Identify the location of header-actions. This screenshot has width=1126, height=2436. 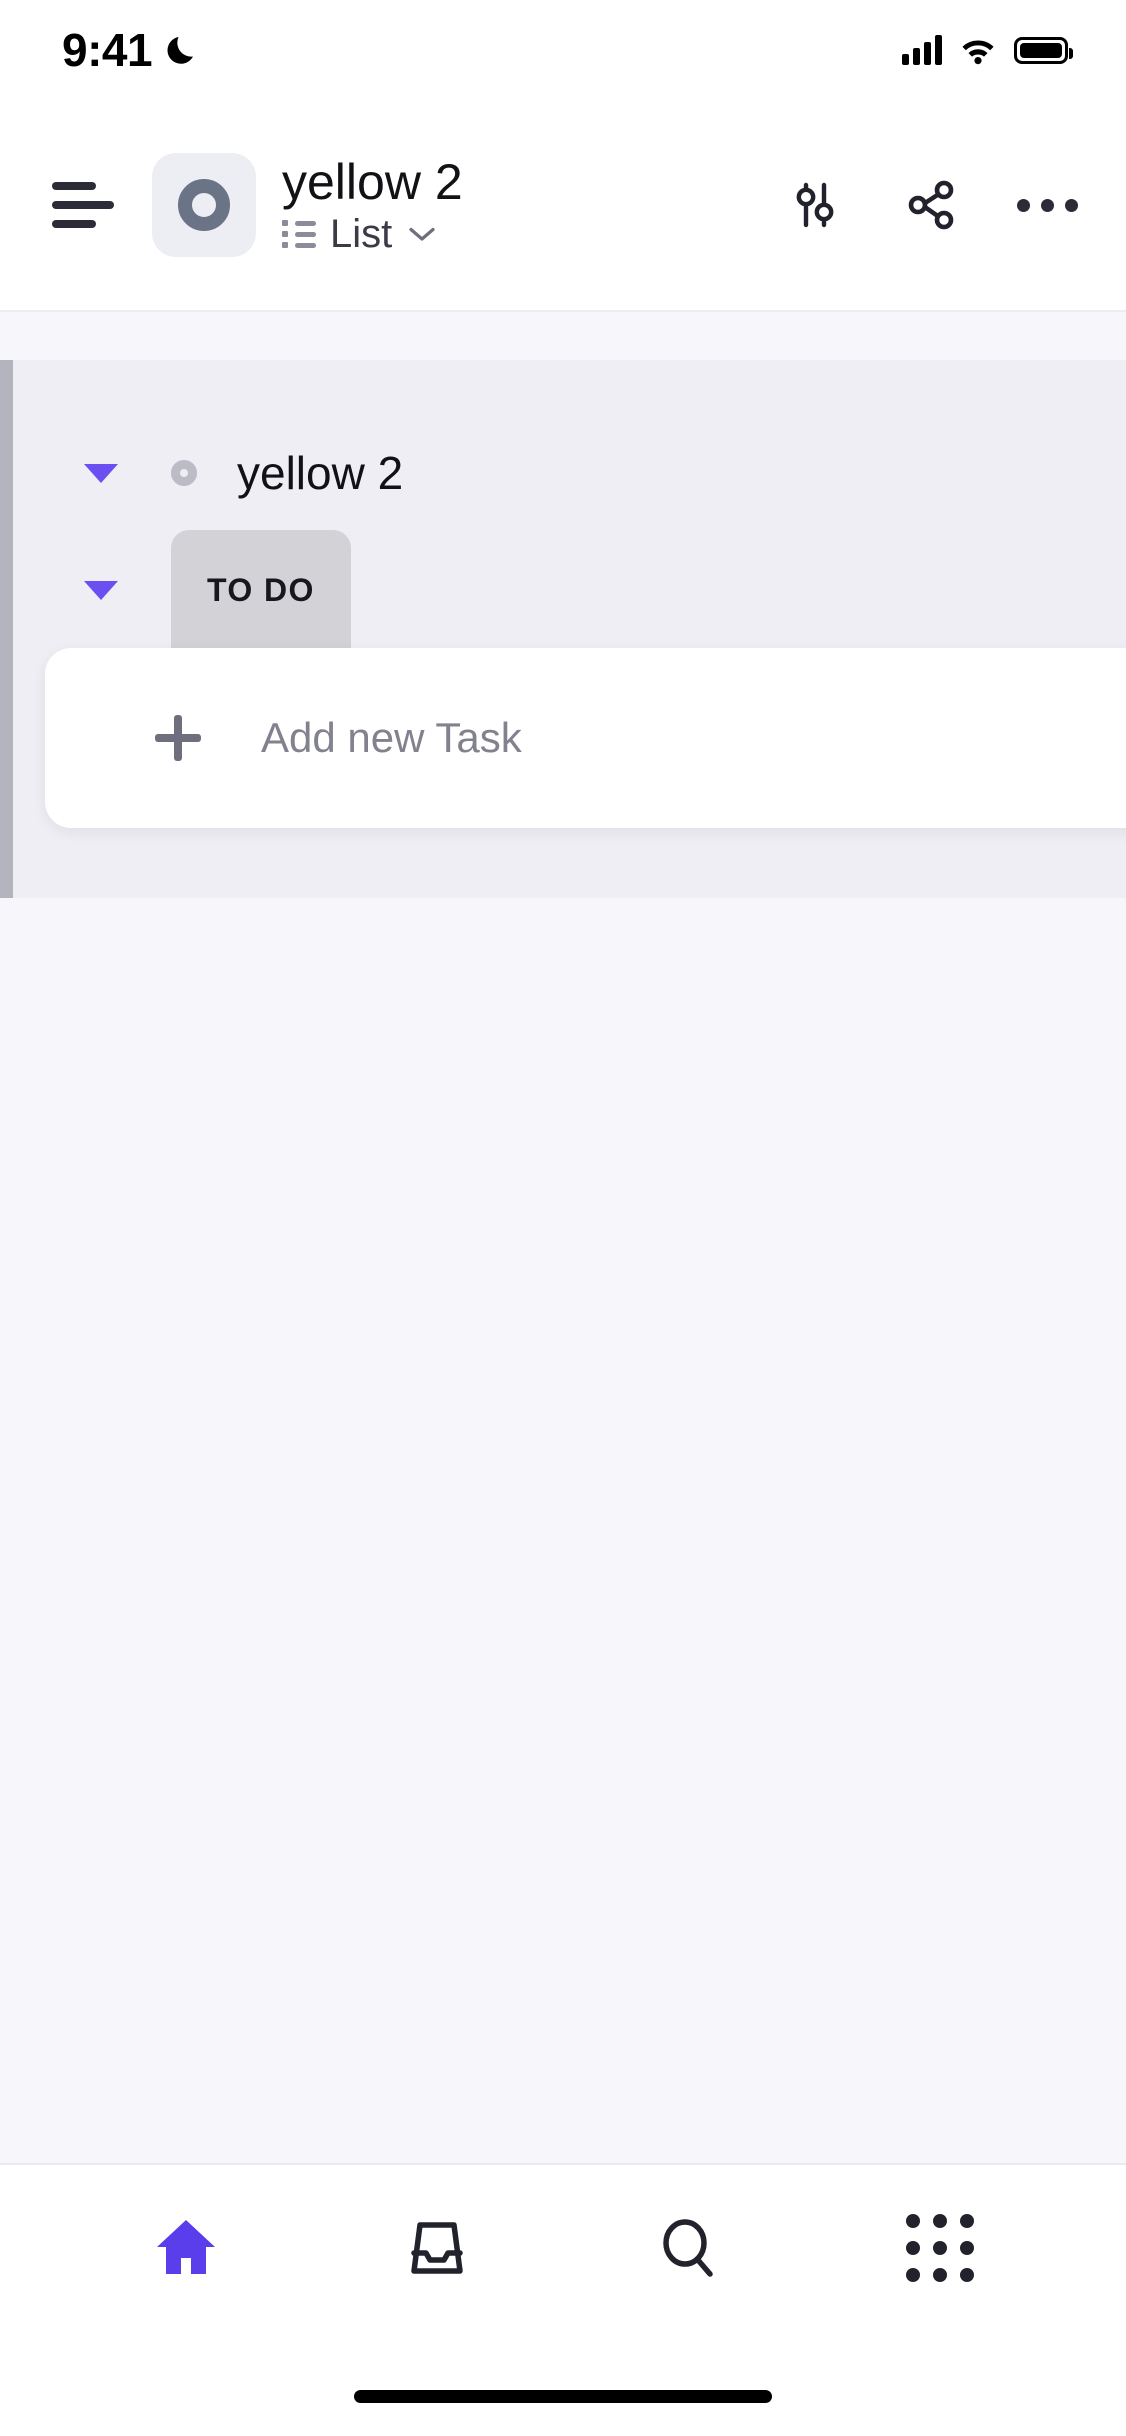
(931, 205).